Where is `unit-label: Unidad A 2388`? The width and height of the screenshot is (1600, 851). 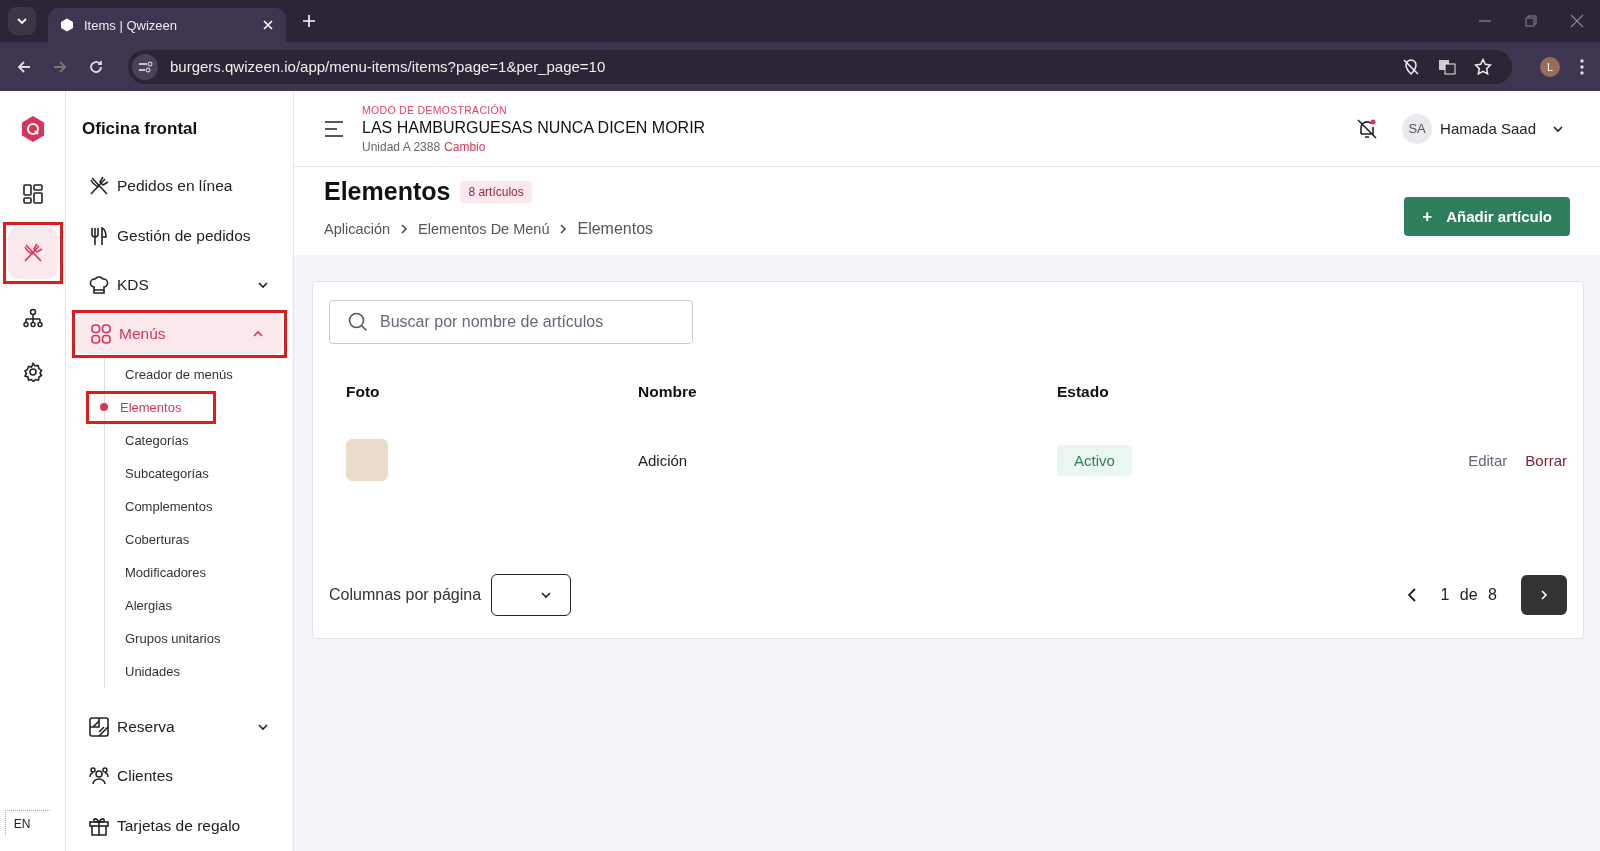
unit-label: Unidad A 2388 is located at coordinates (401, 146).